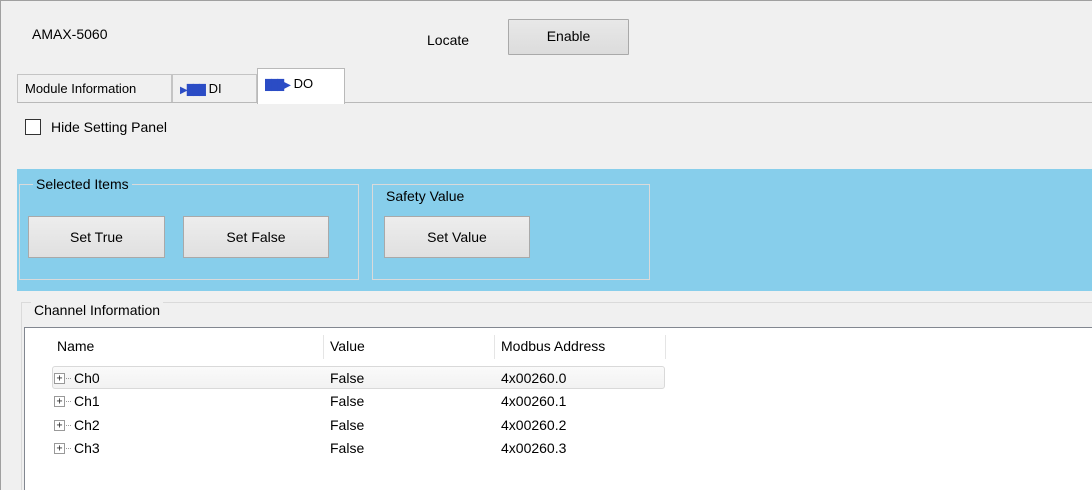 This screenshot has width=1092, height=490. I want to click on selected-items-legend: Selected Items, so click(82, 184).